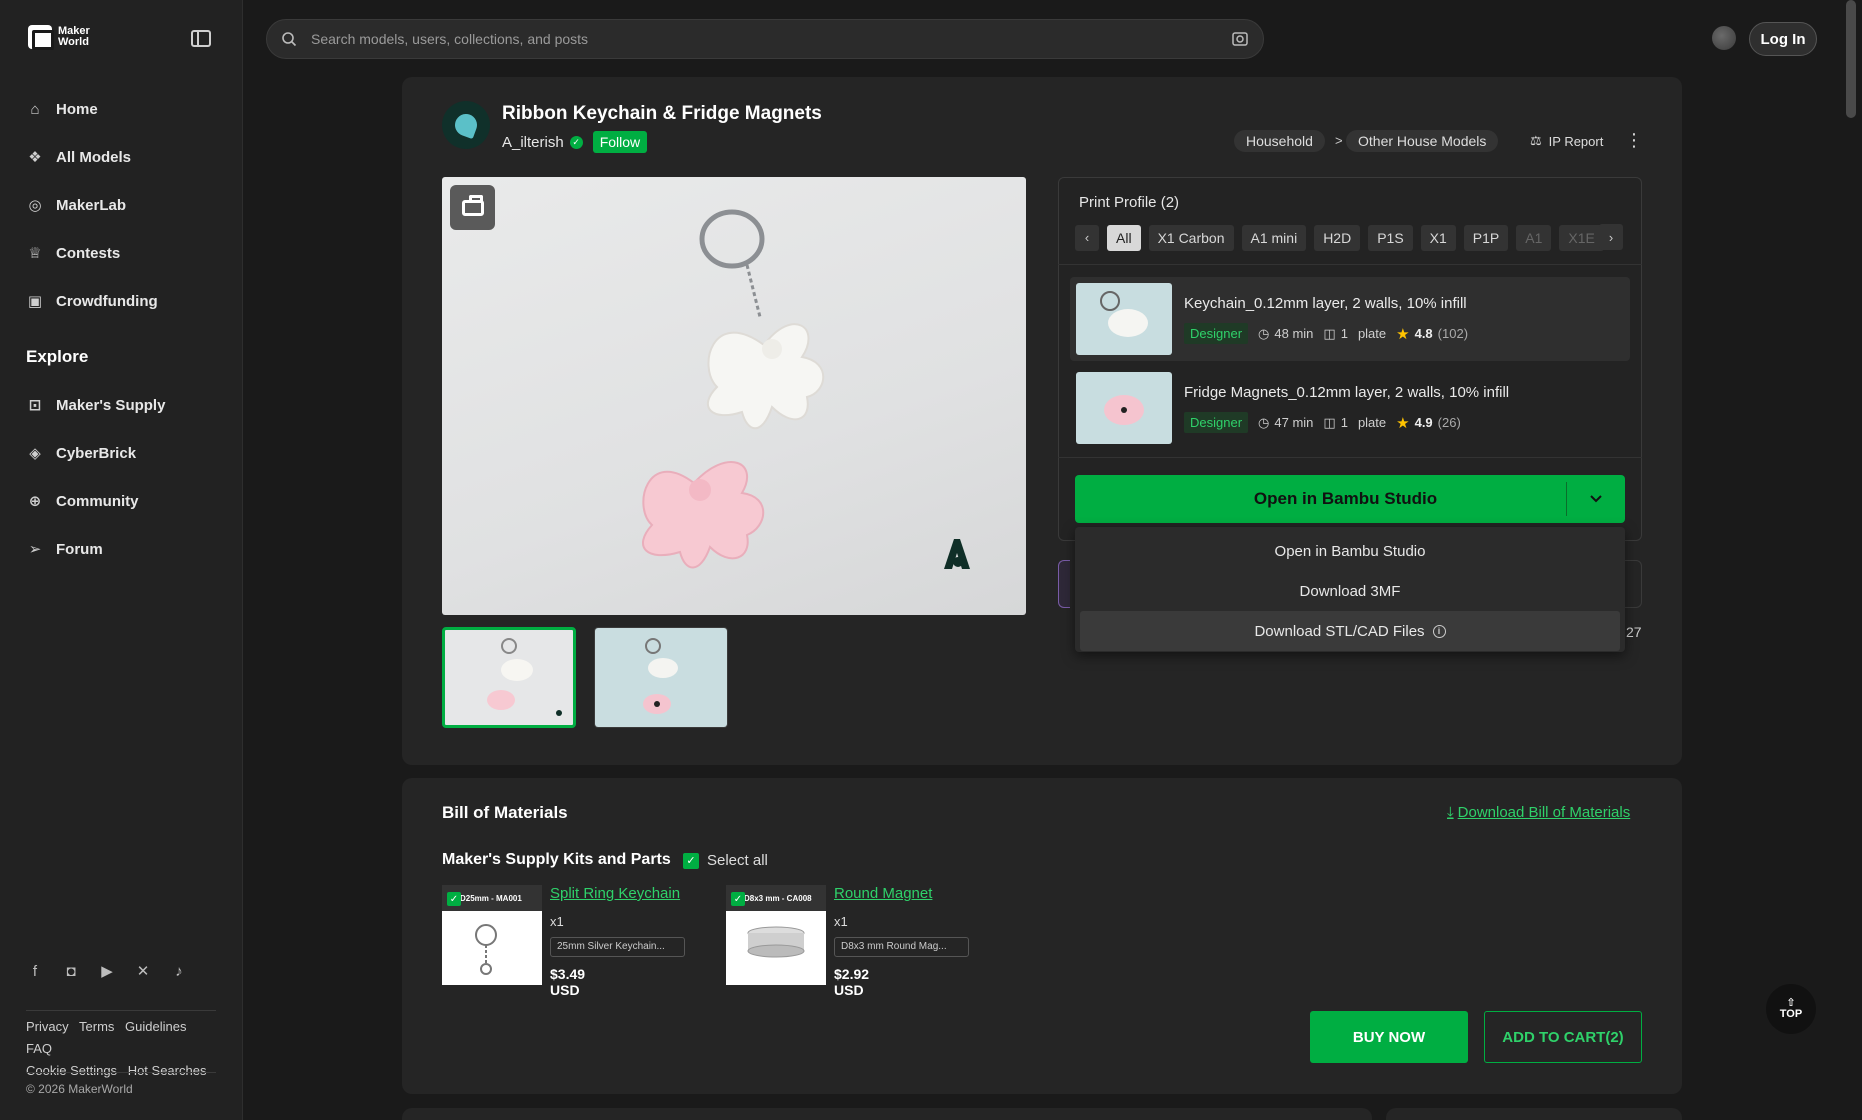  I want to click on sidebar-item-all-models: ❖ All Models, so click(126, 157).